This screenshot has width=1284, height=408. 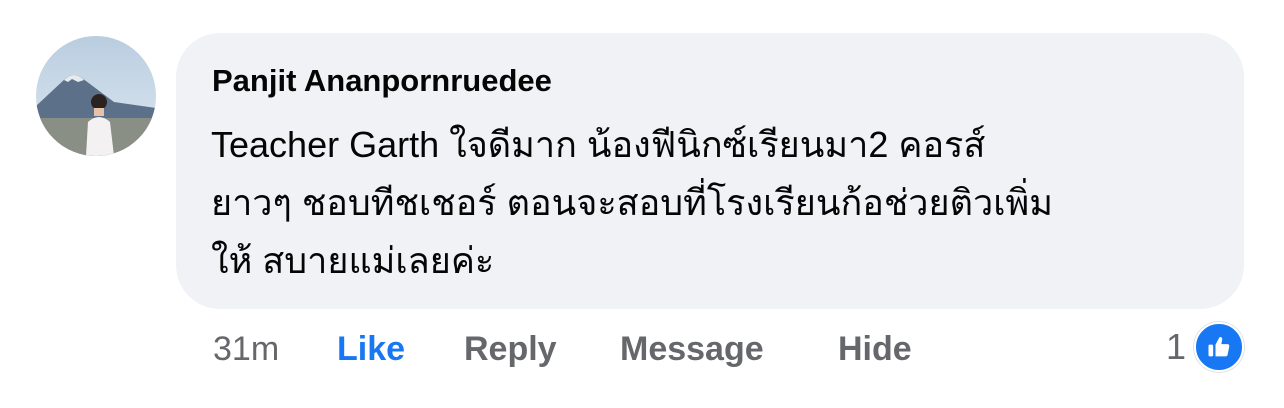 What do you see at coordinates (1176, 346) in the screenshot?
I see `reaction-count: 1` at bounding box center [1176, 346].